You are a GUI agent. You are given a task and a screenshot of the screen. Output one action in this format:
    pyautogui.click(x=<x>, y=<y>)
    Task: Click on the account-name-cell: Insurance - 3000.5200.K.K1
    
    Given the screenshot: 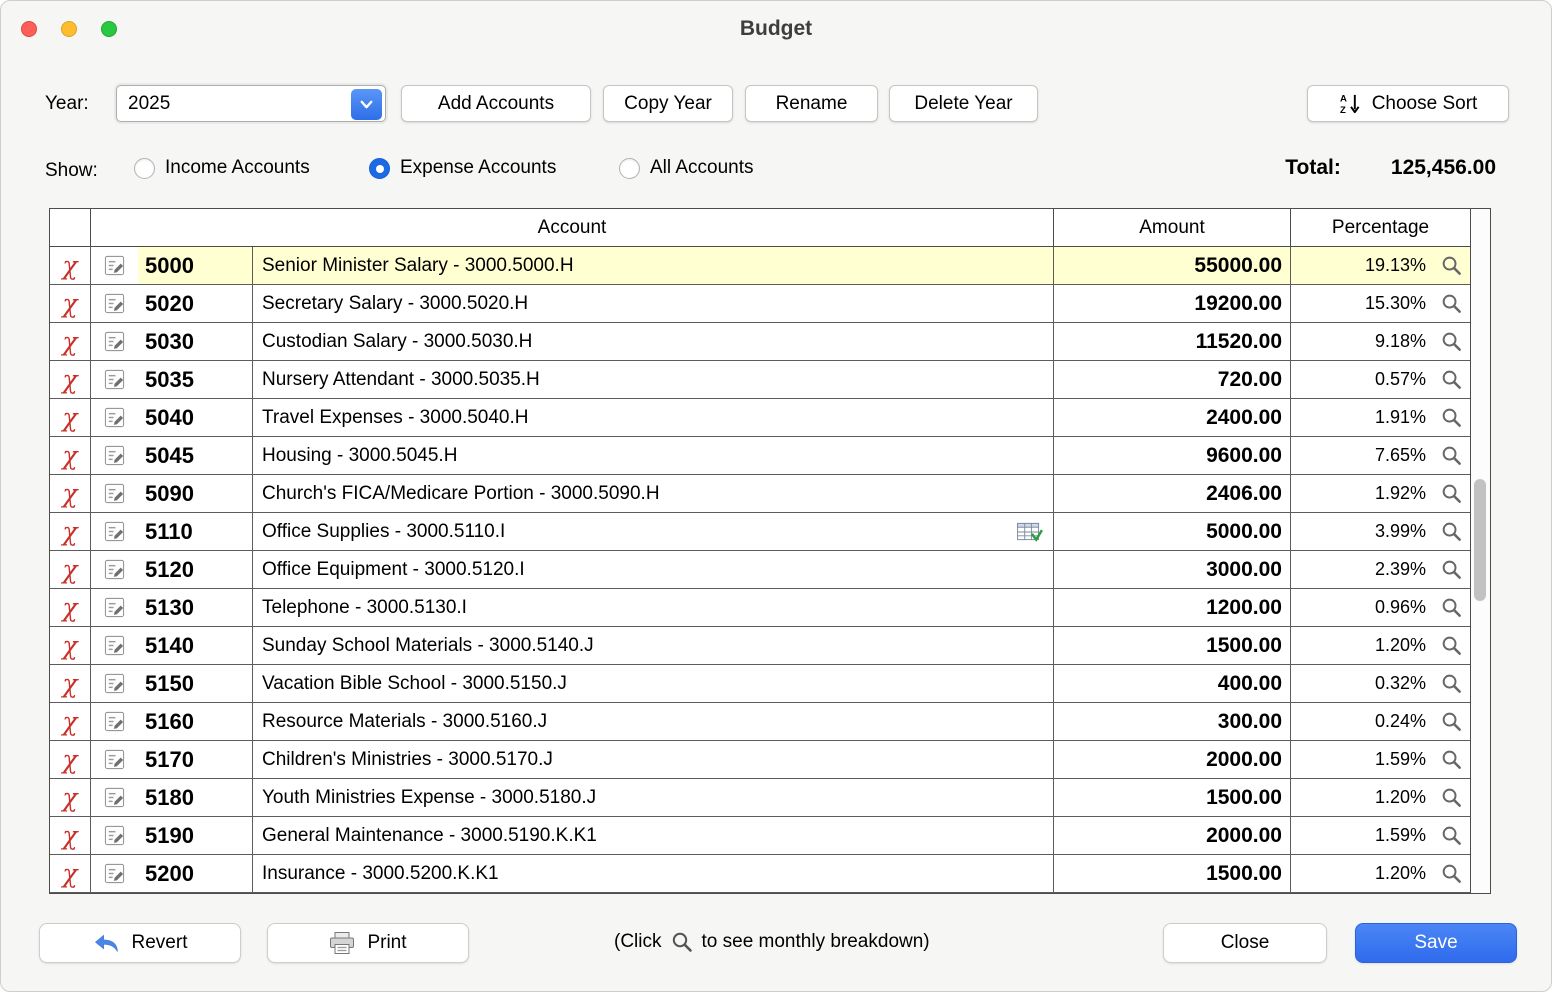 What is the action you would take?
    pyautogui.click(x=652, y=873)
    